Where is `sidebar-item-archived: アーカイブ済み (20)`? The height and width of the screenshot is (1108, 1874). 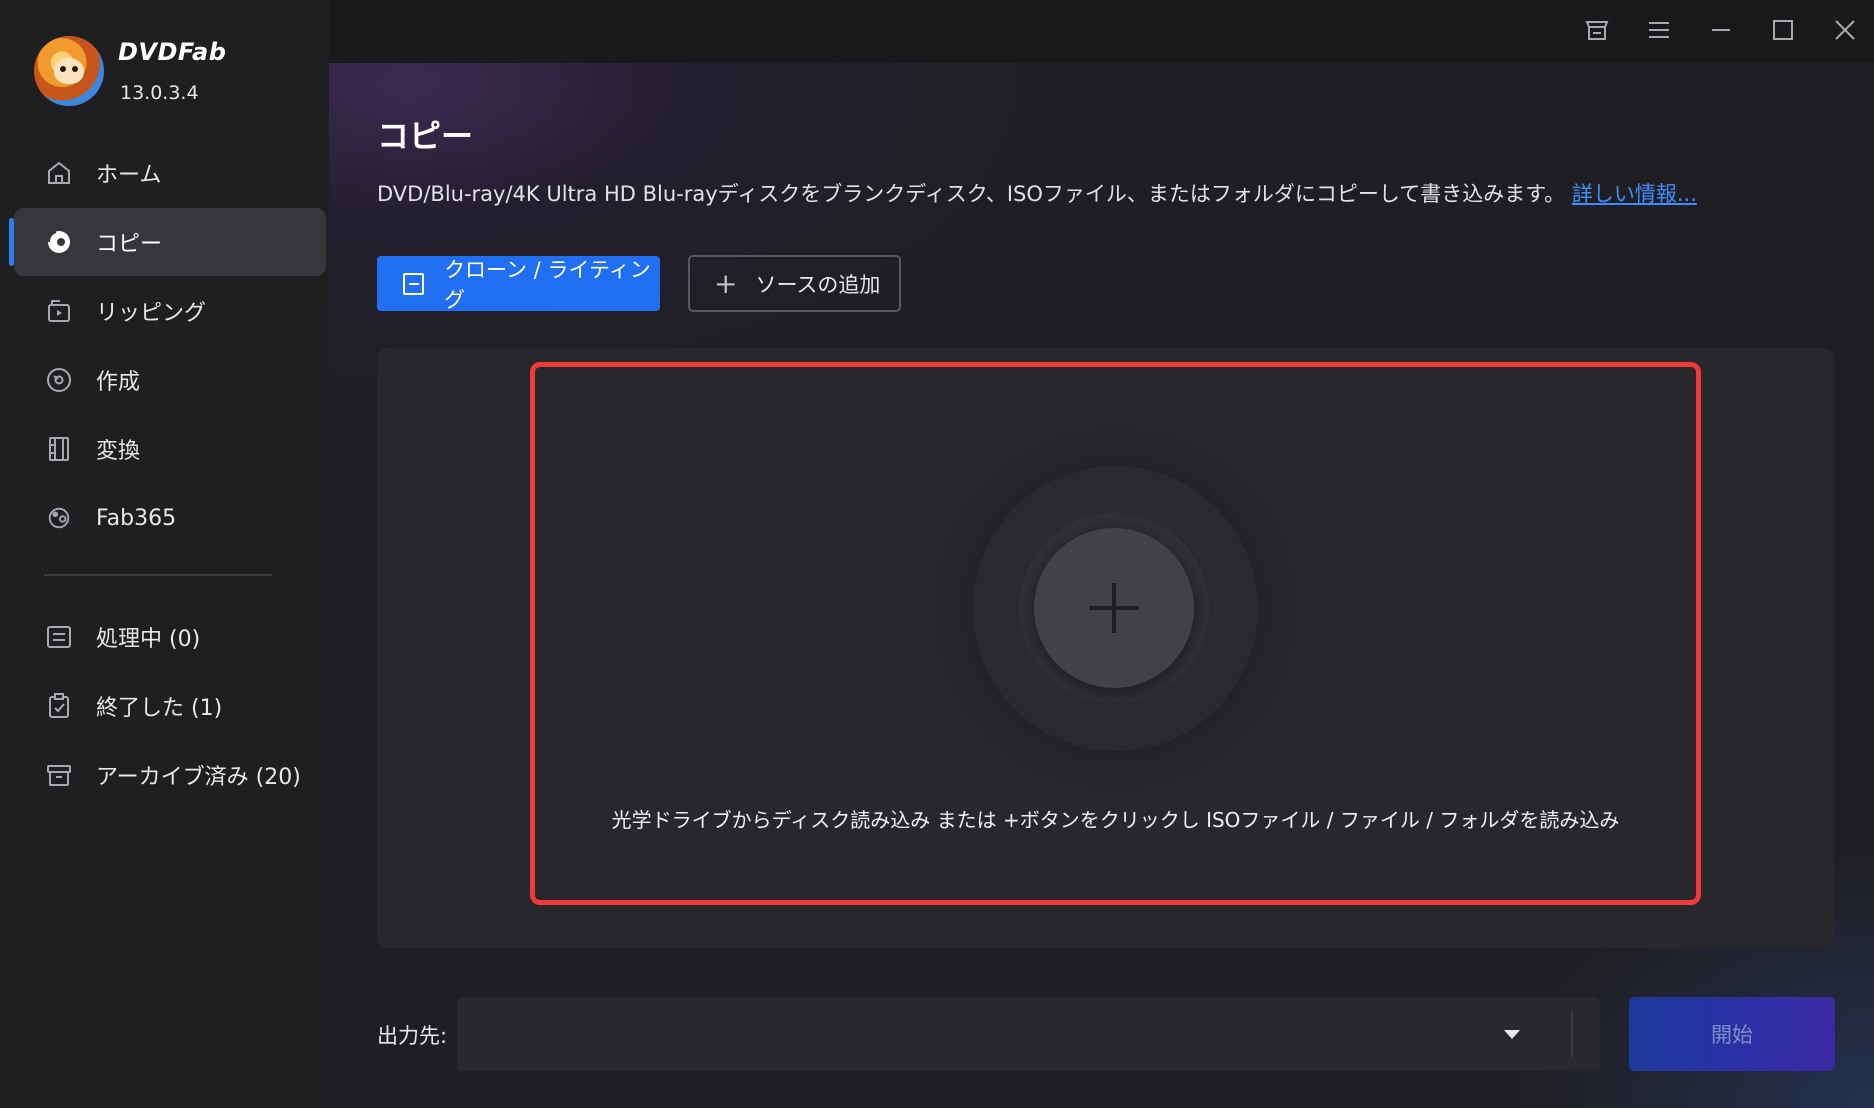 sidebar-item-archived: アーカイブ済み (20) is located at coordinates (170, 775).